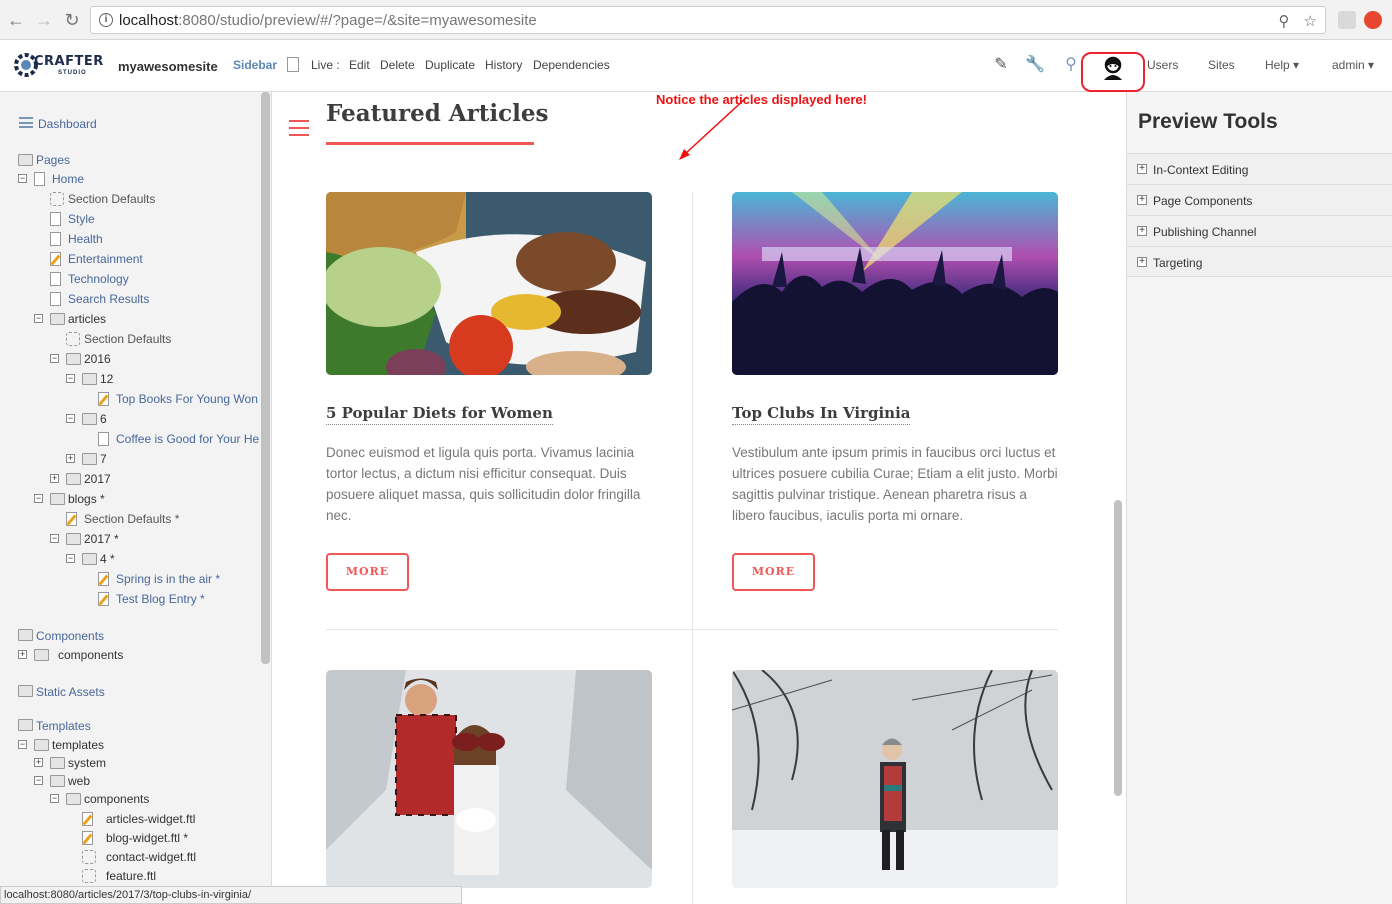 This screenshot has width=1392, height=904. Describe the element at coordinates (72, 20) in the screenshot. I see `reload-icon: ↻` at that location.